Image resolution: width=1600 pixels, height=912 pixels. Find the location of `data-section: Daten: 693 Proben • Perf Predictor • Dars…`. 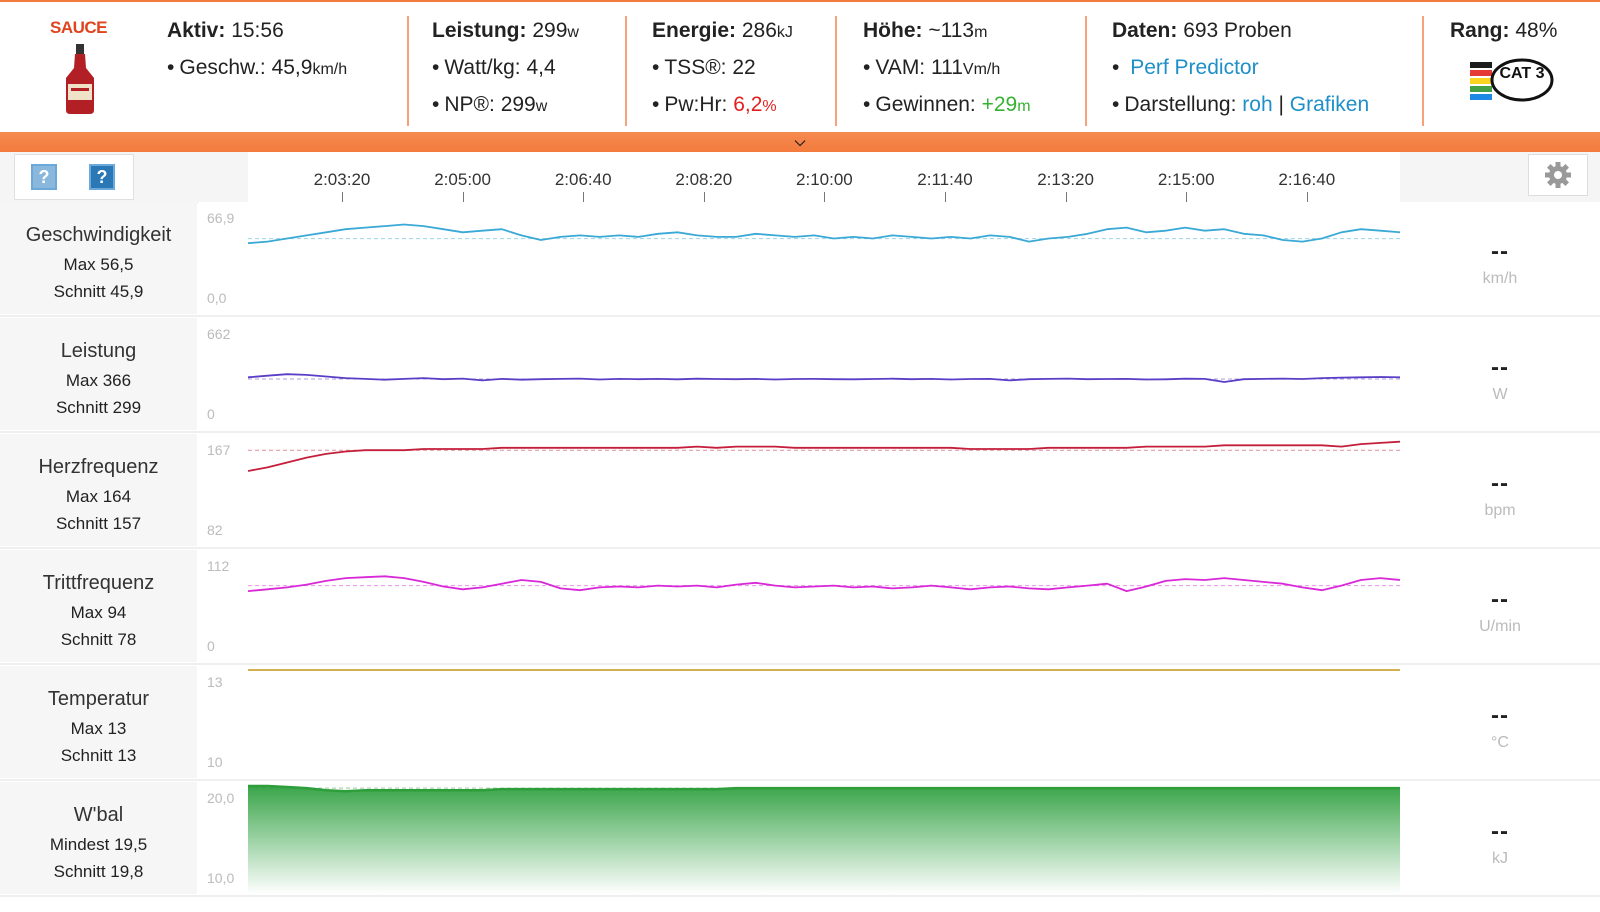

data-section: Daten: 693 Proben • Perf Predictor • Dars… is located at coordinates (1241, 67).